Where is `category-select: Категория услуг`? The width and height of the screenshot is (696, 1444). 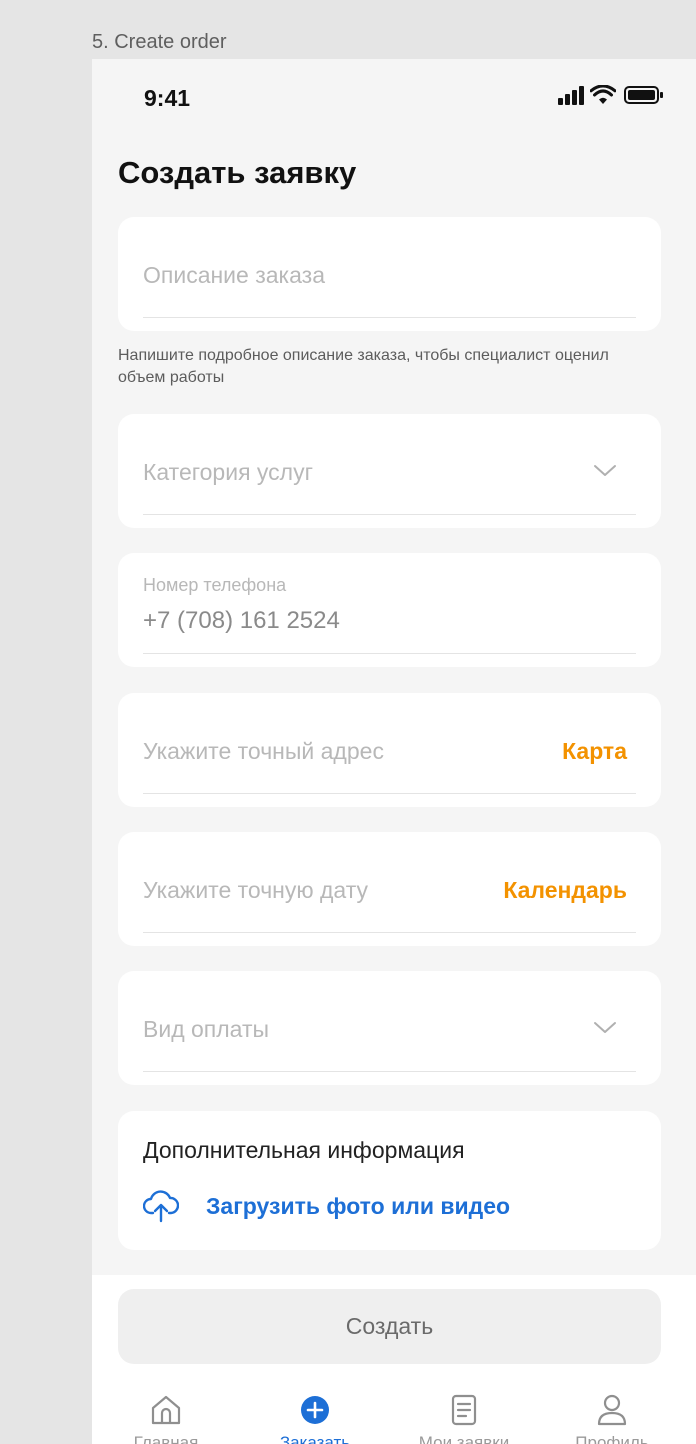 category-select: Категория услуг is located at coordinates (389, 471).